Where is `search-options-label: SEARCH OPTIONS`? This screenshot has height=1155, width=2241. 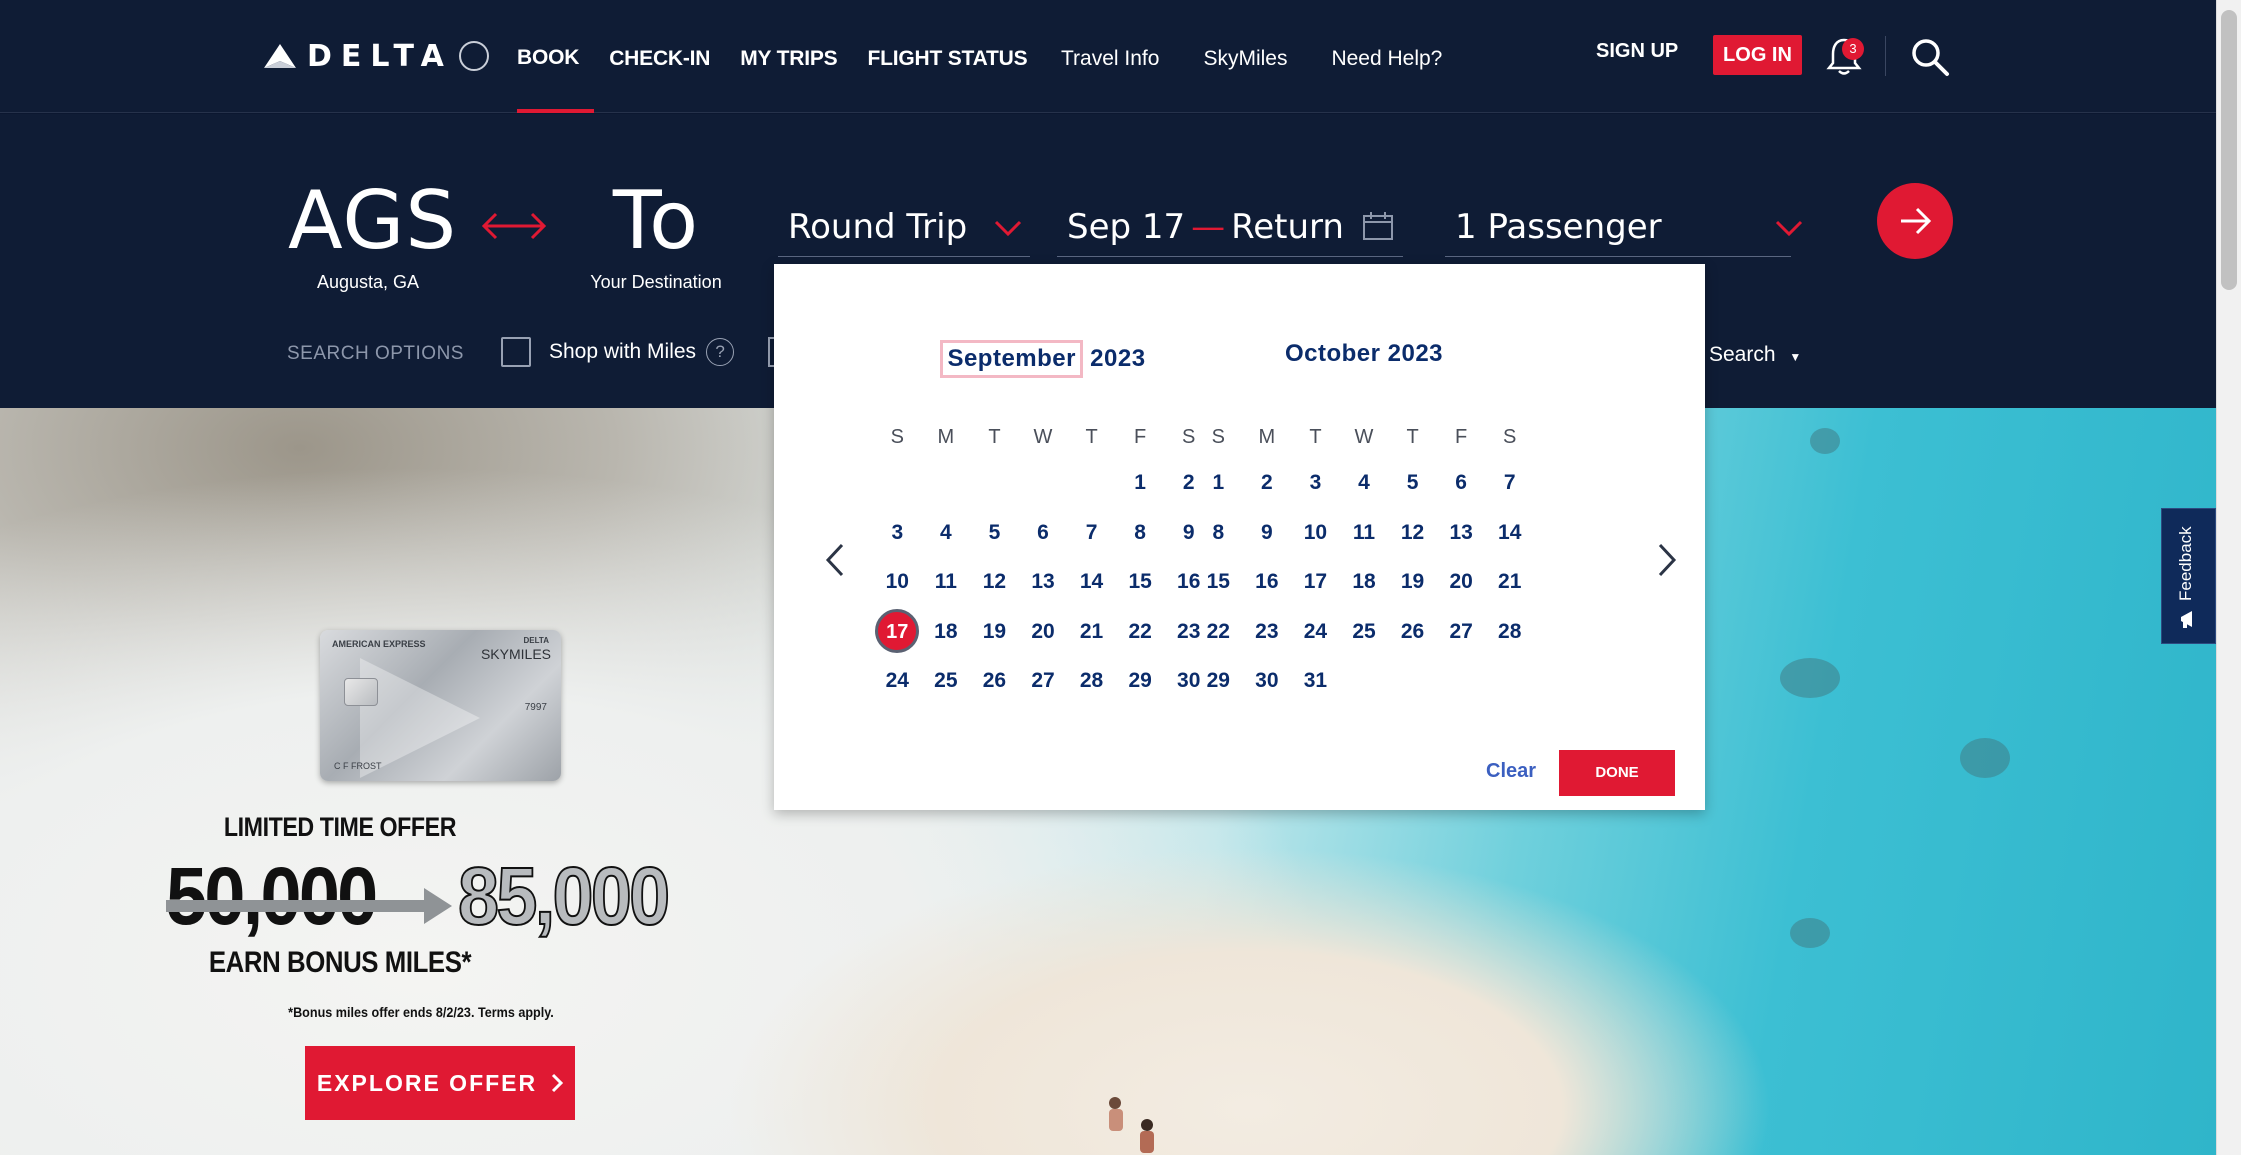 search-options-label: SEARCH OPTIONS is located at coordinates (375, 353).